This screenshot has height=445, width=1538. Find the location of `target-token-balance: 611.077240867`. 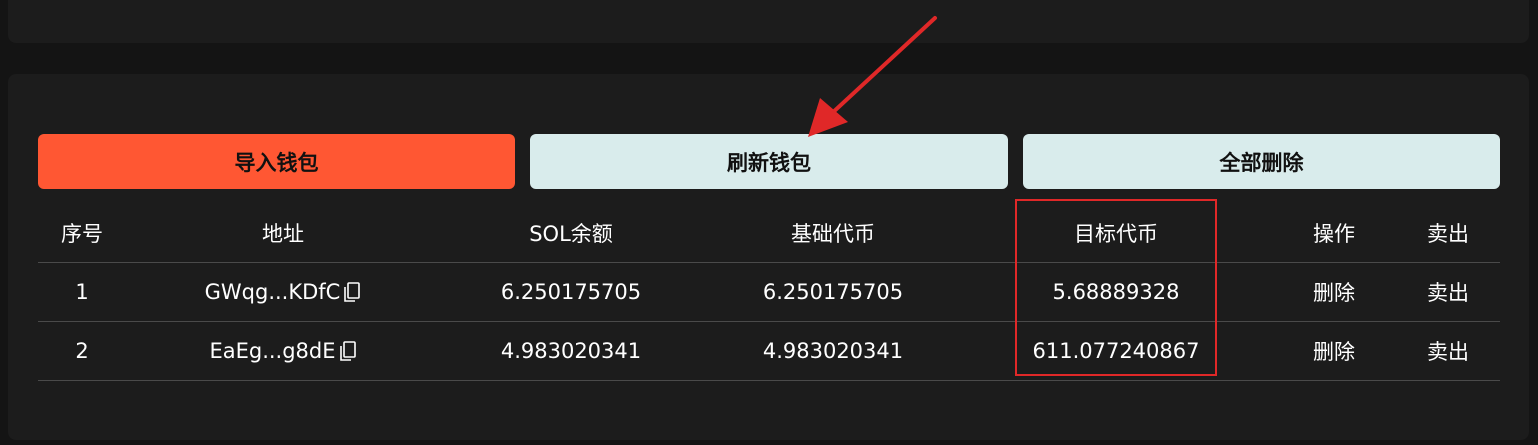

target-token-balance: 611.077240867 is located at coordinates (1116, 351).